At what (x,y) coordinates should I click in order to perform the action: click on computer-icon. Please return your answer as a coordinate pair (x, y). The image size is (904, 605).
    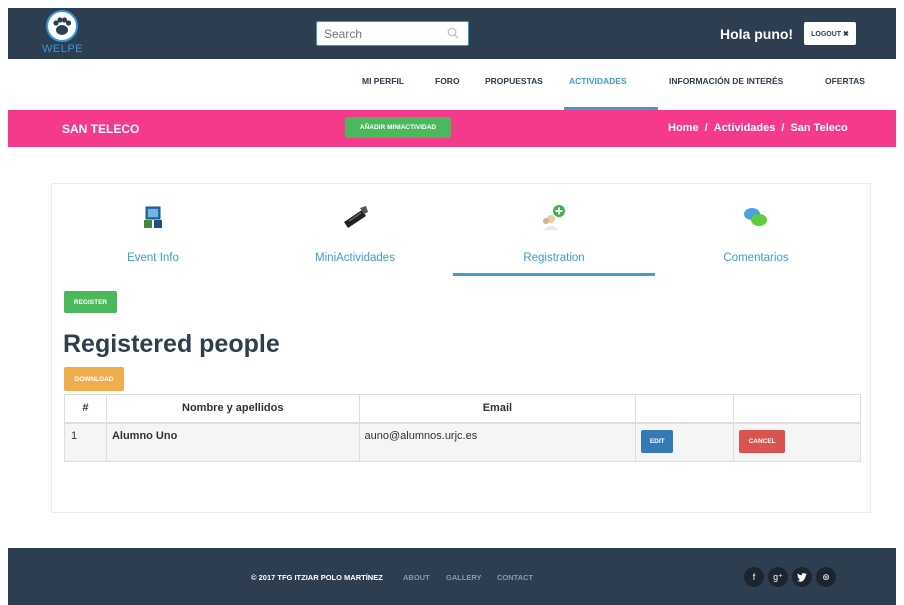
    Looking at the image, I should click on (153, 217).